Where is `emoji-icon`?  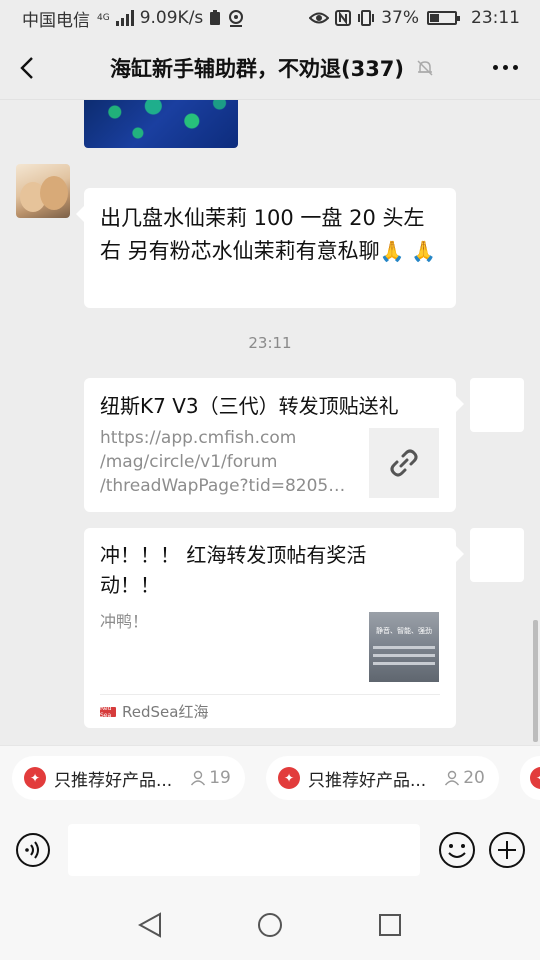 emoji-icon is located at coordinates (457, 850).